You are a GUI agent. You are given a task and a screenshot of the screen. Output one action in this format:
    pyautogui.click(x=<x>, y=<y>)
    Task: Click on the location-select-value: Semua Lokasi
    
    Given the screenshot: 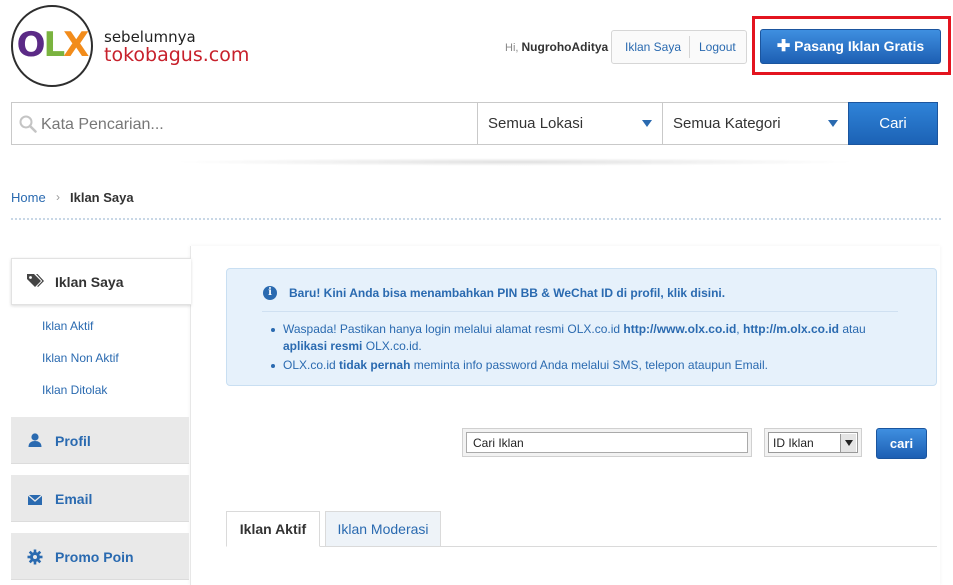 What is the action you would take?
    pyautogui.click(x=536, y=123)
    